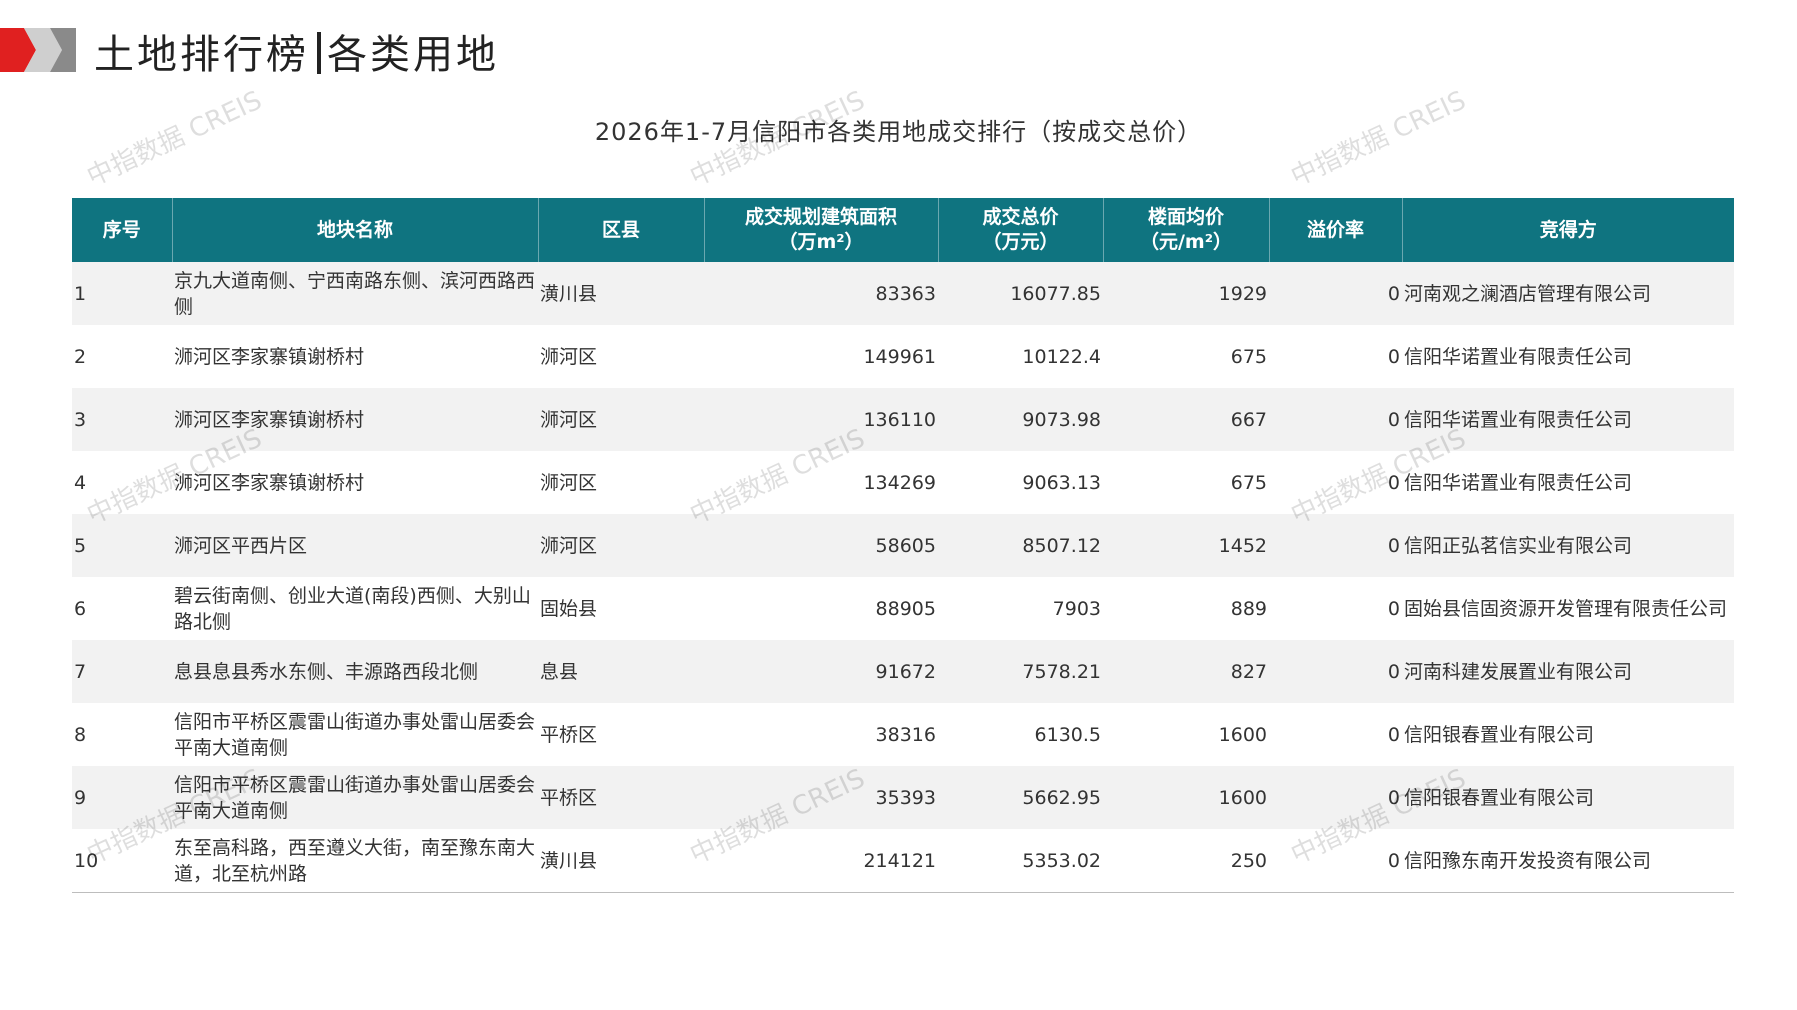 The image size is (1797, 1010). What do you see at coordinates (122, 671) in the screenshot?
I see `cell-rank: 7` at bounding box center [122, 671].